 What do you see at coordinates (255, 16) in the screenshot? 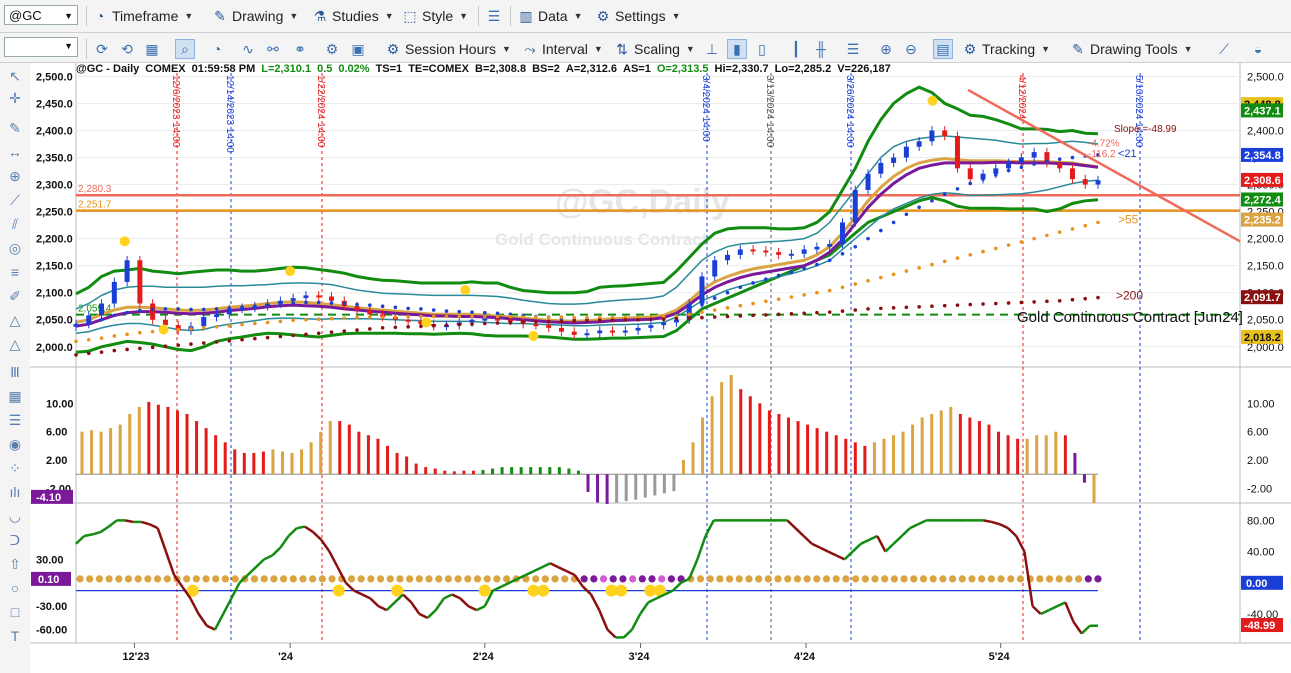
I see `drawing-menu: ✎ Drawing ▼` at bounding box center [255, 16].